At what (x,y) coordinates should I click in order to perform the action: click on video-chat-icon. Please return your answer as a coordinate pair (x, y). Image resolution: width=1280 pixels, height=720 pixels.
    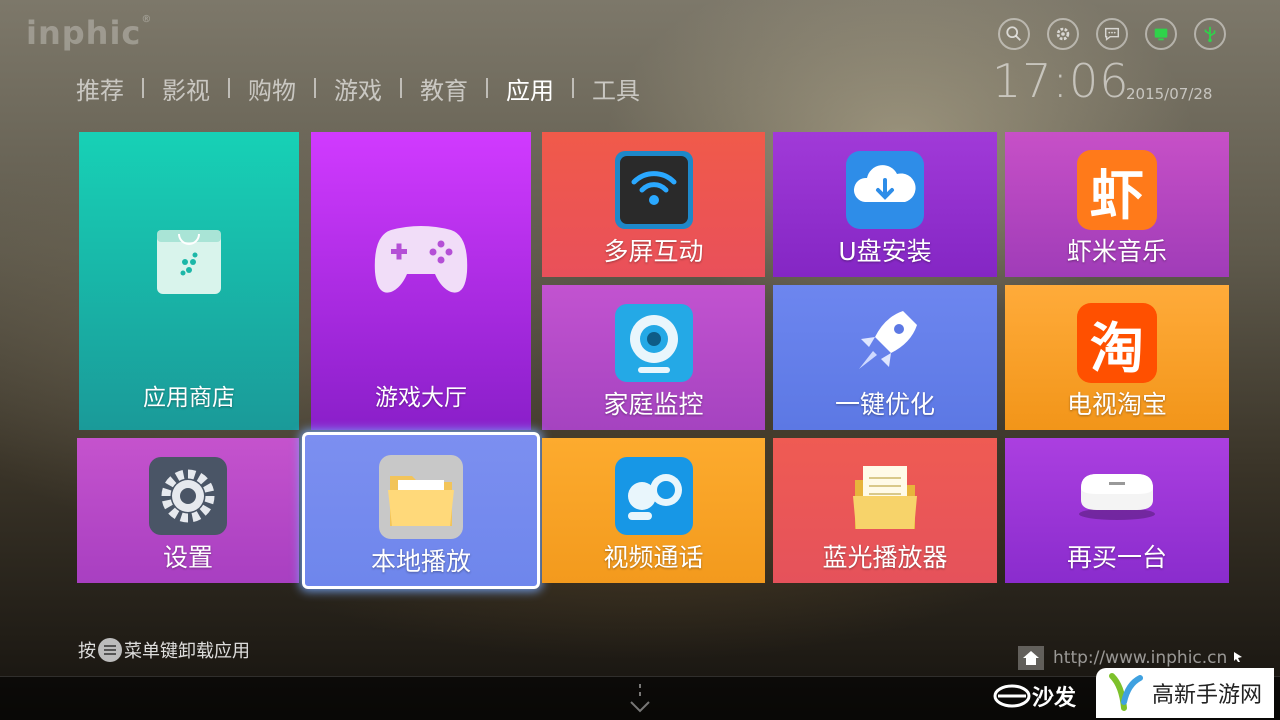
    Looking at the image, I should click on (654, 498).